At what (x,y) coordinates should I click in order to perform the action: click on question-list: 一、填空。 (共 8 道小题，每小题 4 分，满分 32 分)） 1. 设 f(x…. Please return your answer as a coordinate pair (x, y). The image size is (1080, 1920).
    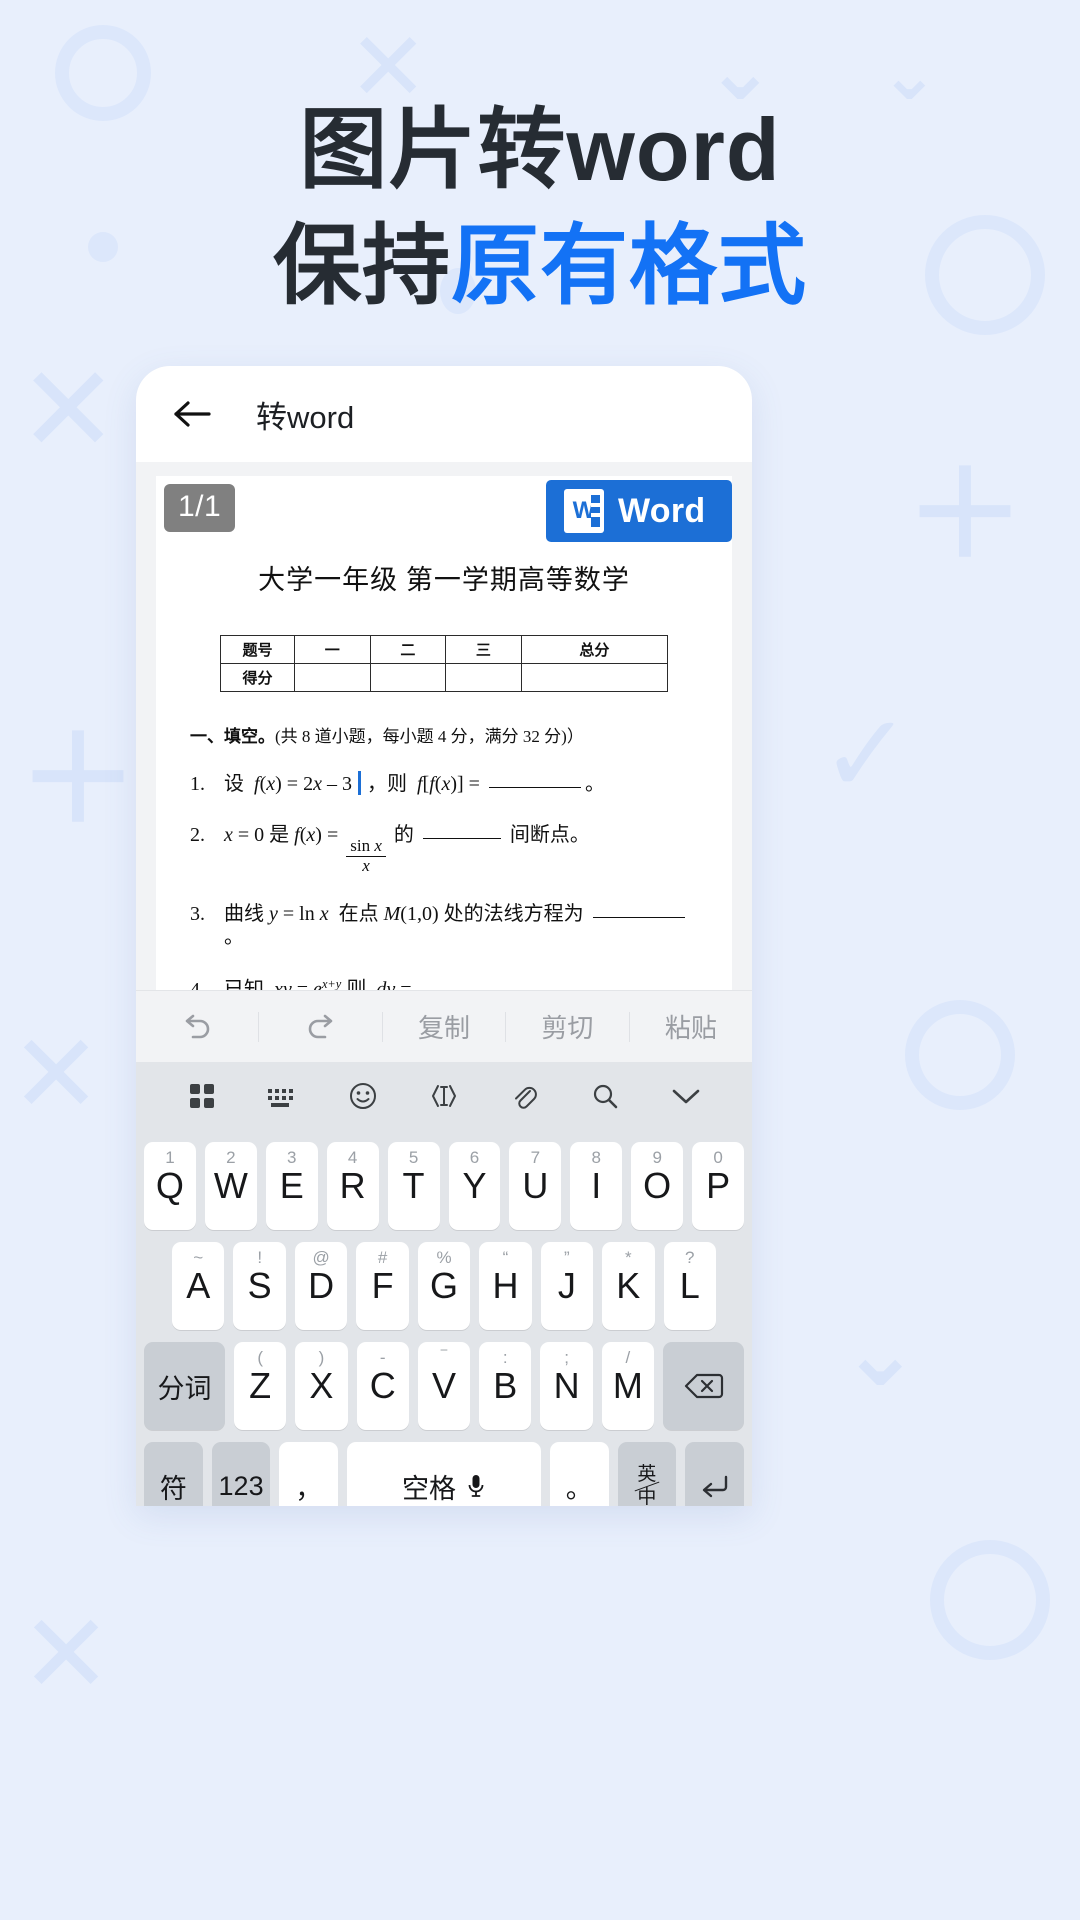
    Looking at the image, I should click on (444, 856).